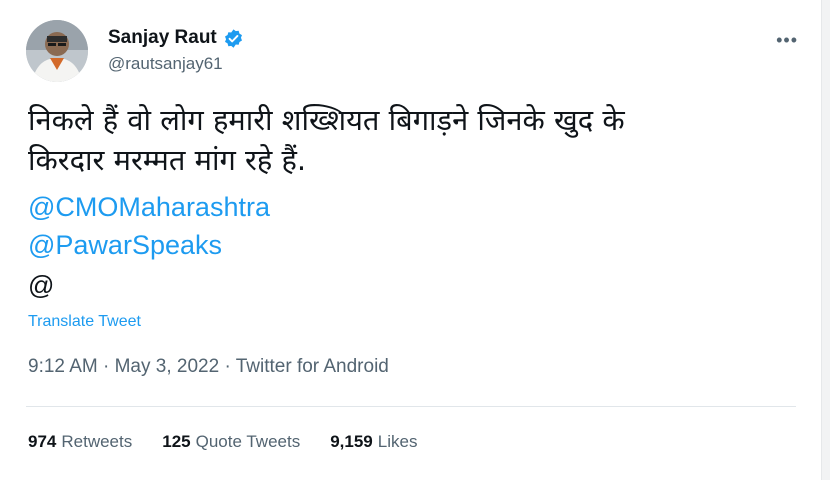 The image size is (830, 480). I want to click on display-name-row: Sanjay Raut, so click(176, 38).